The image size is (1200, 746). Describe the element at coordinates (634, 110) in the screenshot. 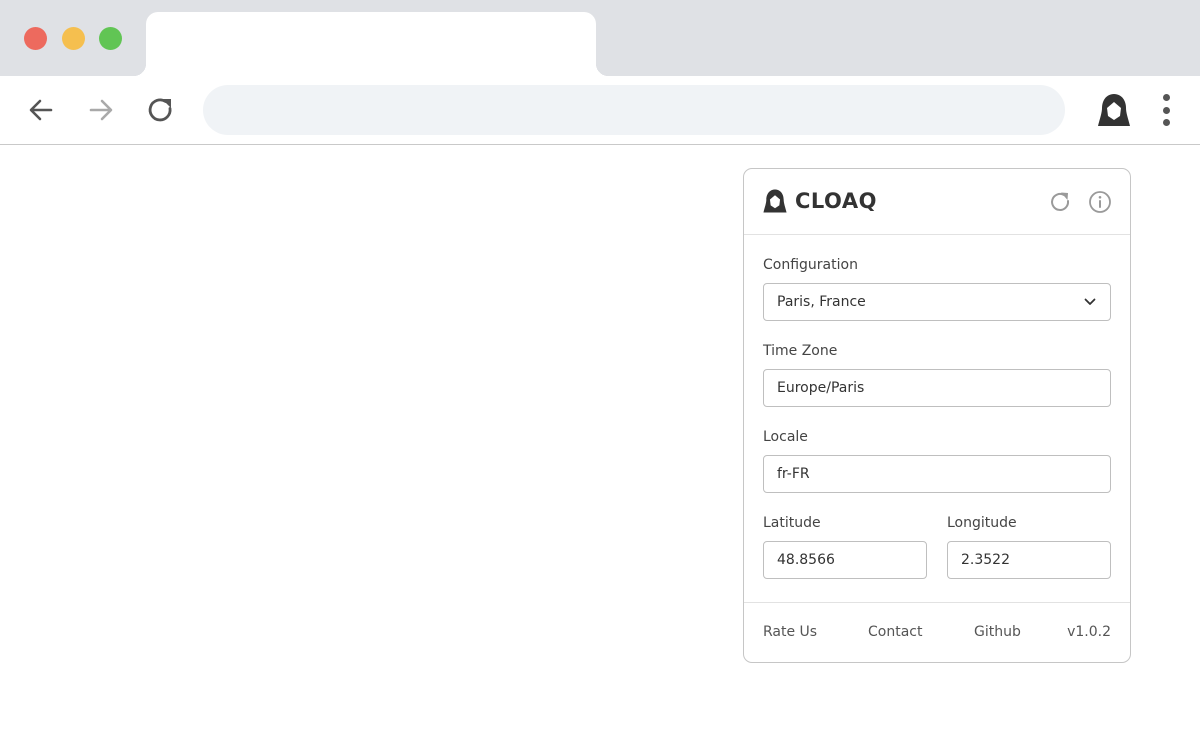

I see `address-bar` at that location.